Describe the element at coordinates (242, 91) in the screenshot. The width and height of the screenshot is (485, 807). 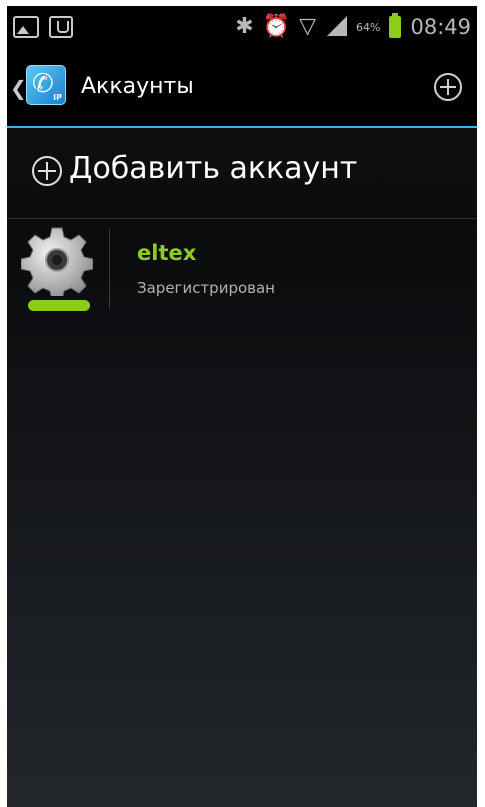
I see `action-bar: ❮ ✆ IP Аккаунты` at that location.